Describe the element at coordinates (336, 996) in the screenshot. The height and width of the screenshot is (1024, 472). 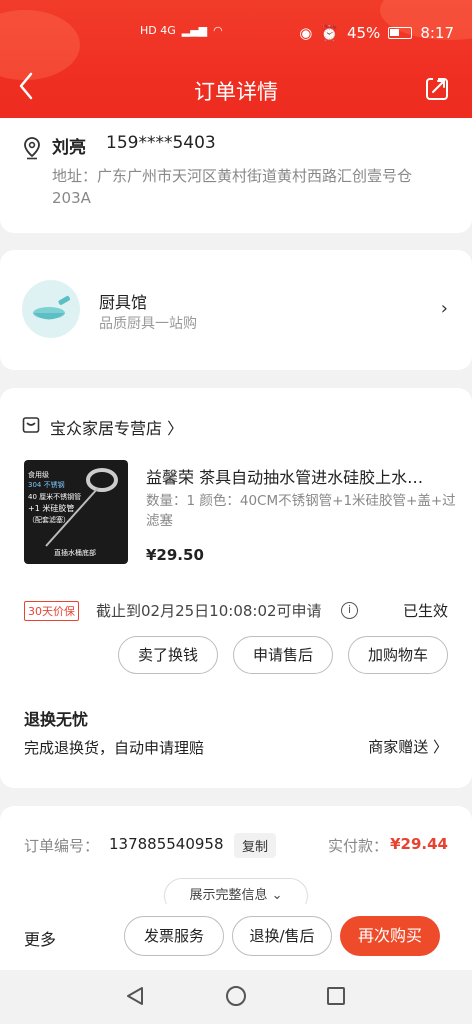
I see `nav-recent-icon` at that location.